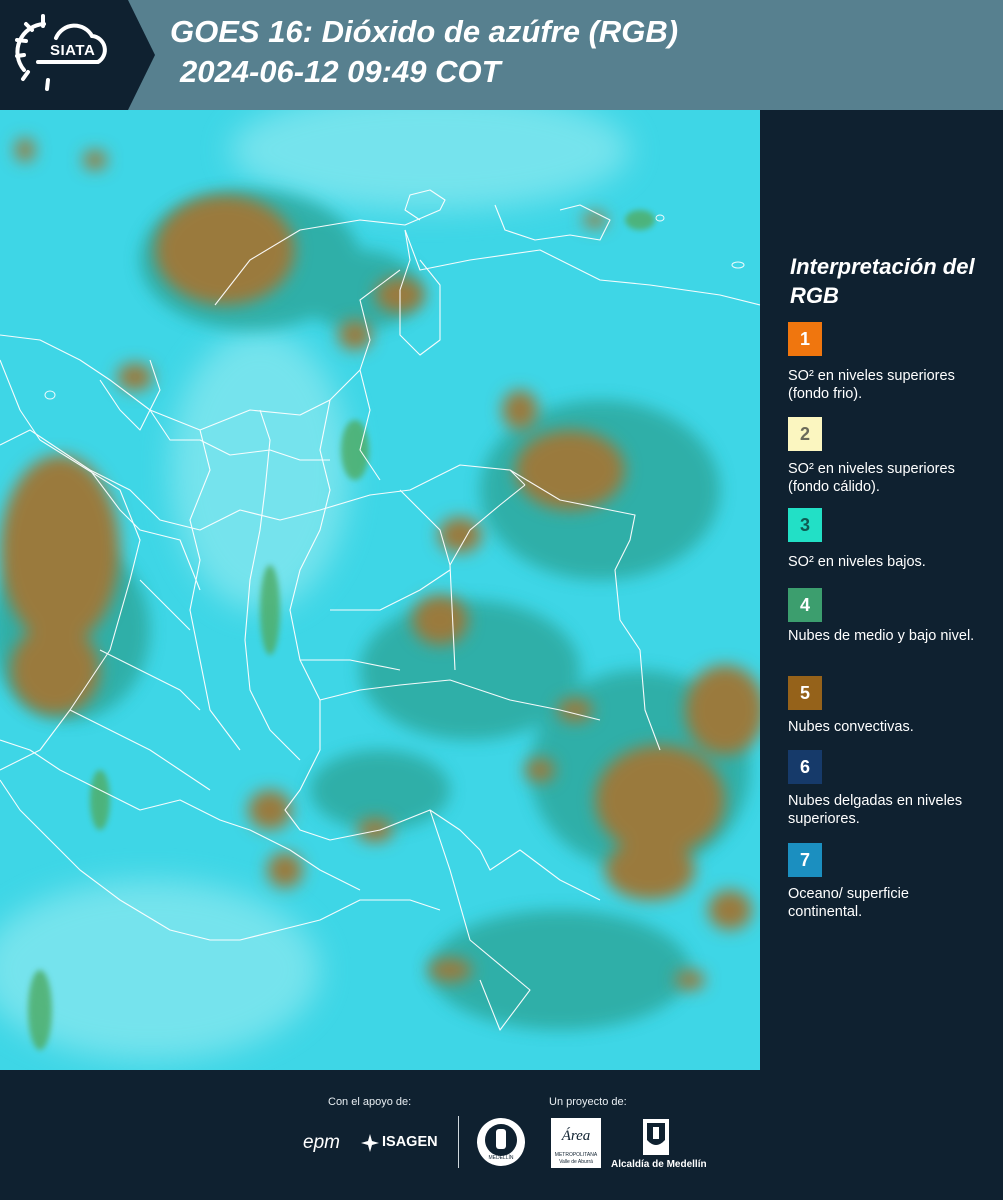 Image resolution: width=1003 pixels, height=1200 pixels. I want to click on legend-swatch-5: 5, so click(805, 693).